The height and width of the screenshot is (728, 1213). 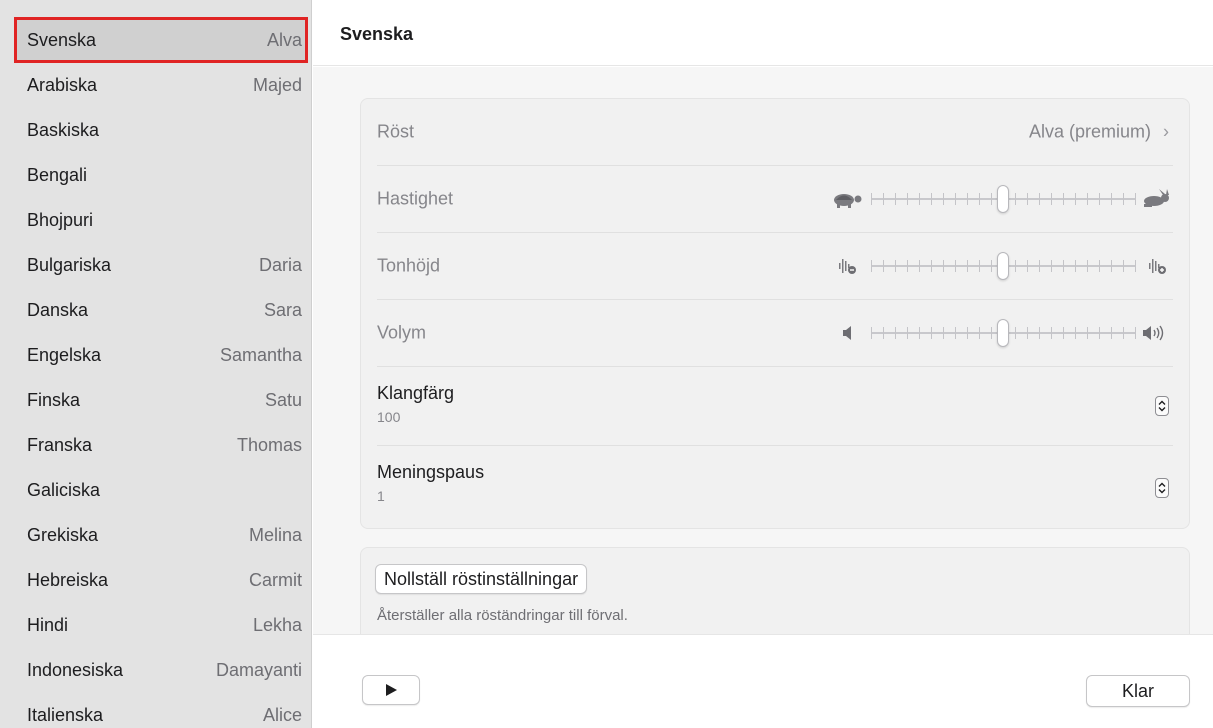 I want to click on sentence-pause-stepper, so click(x=1162, y=488).